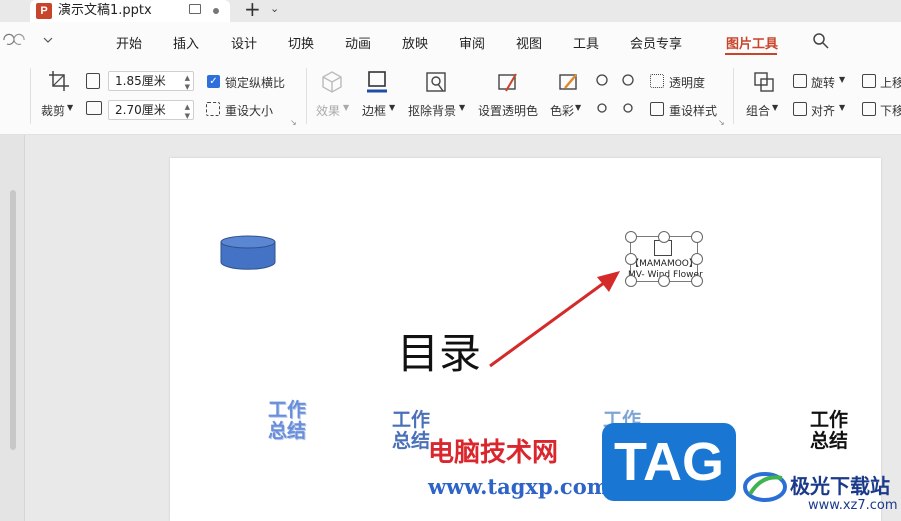  Describe the element at coordinates (656, 42) in the screenshot. I see `menu-member: 会员专享` at that location.